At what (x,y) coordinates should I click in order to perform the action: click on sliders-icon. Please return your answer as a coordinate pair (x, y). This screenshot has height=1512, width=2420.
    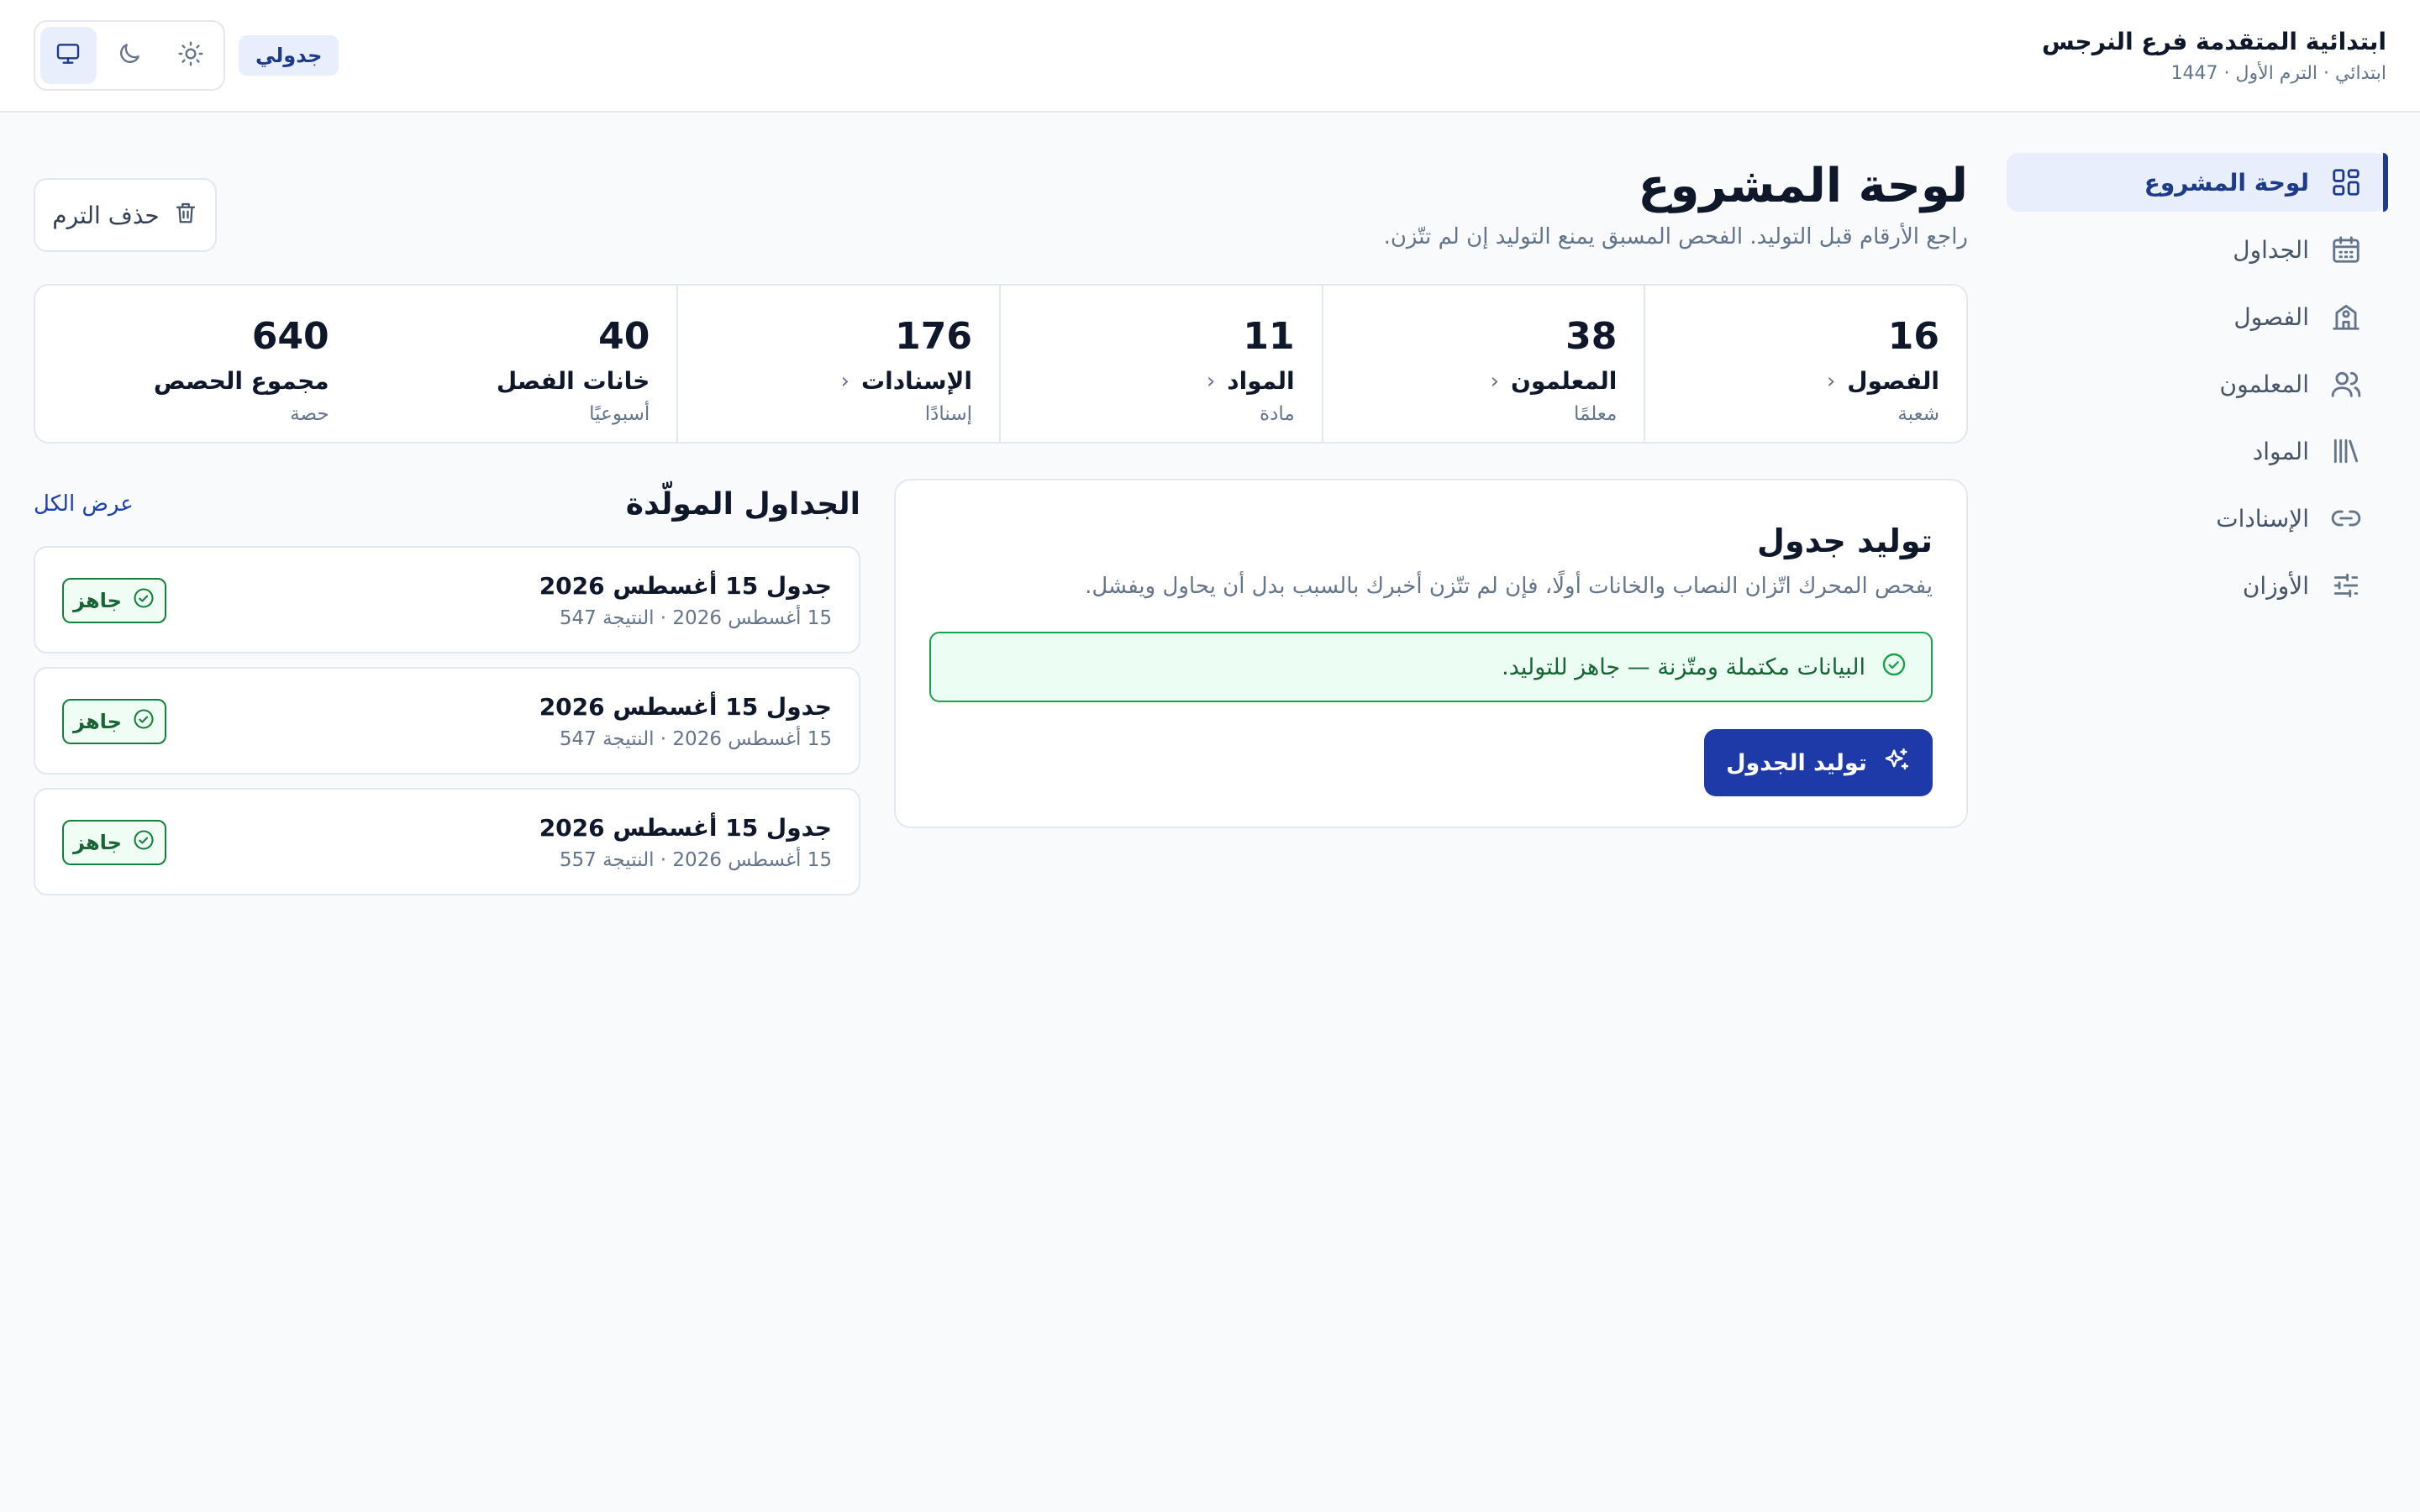
    Looking at the image, I should click on (2346, 585).